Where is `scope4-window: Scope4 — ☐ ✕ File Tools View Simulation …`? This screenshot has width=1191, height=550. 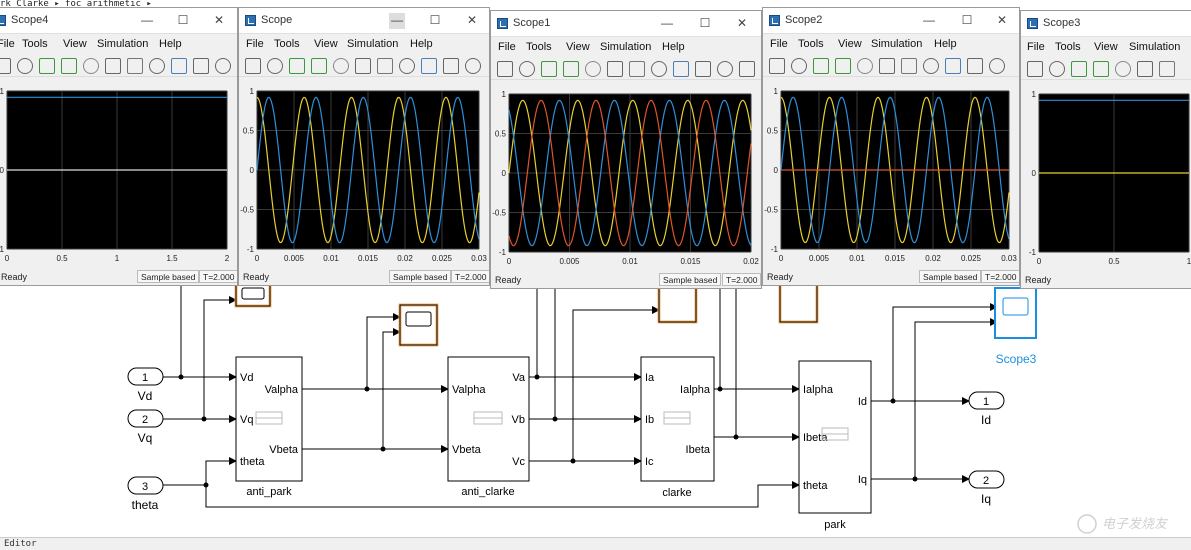 scope4-window: Scope4 — ☐ ✕ File Tools View Simulation … is located at coordinates (119, 146).